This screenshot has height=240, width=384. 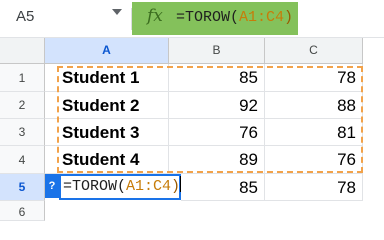 I want to click on cell-c4: 76, so click(x=314, y=160).